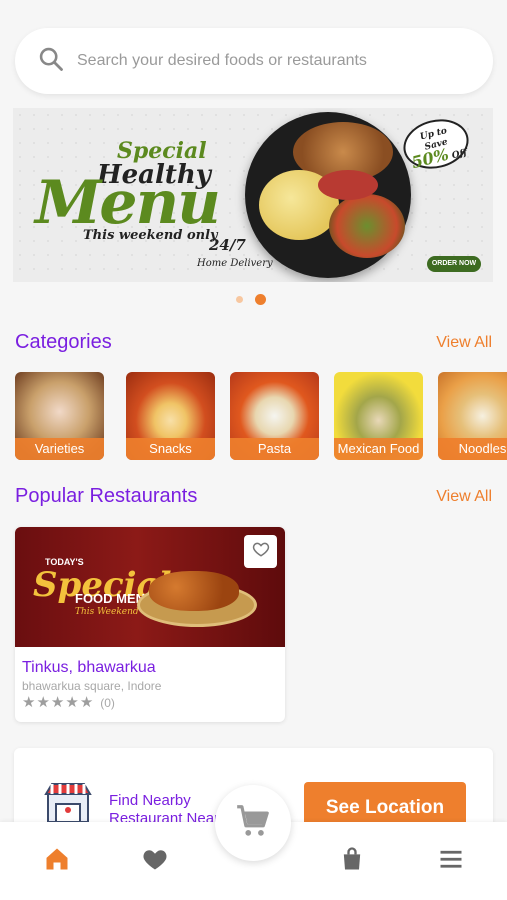  I want to click on categories-view-all-link: View All, so click(464, 343).